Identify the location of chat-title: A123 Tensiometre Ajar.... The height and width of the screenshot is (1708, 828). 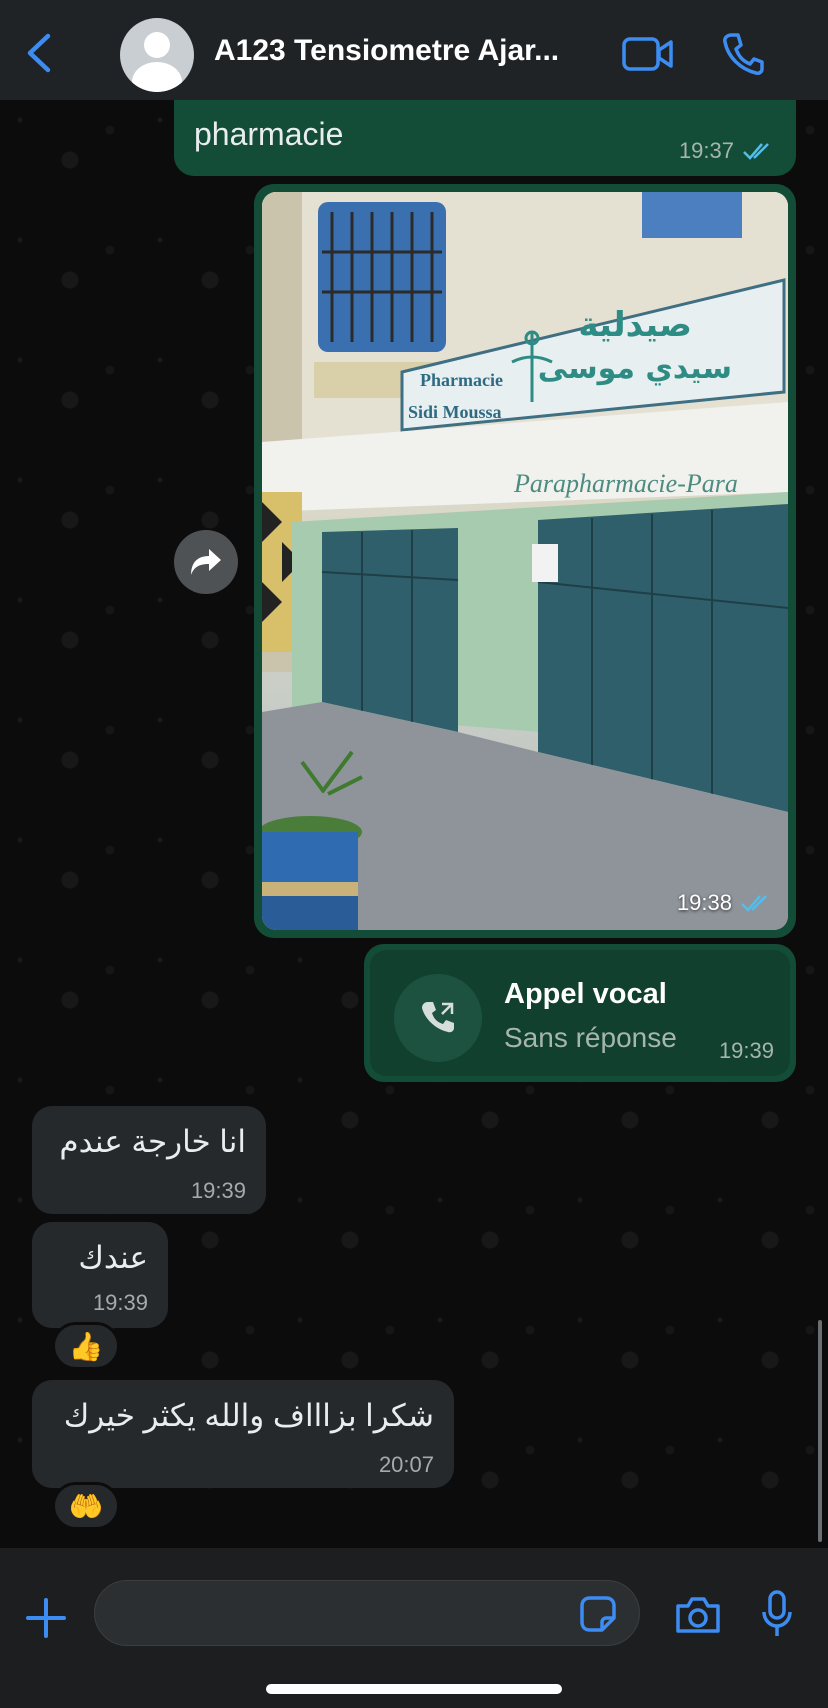
(404, 51).